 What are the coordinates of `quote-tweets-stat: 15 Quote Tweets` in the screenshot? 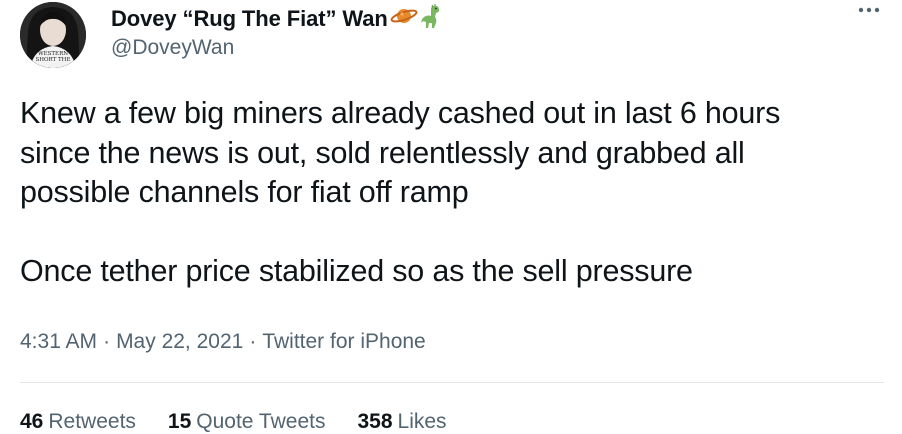 It's located at (247, 422).